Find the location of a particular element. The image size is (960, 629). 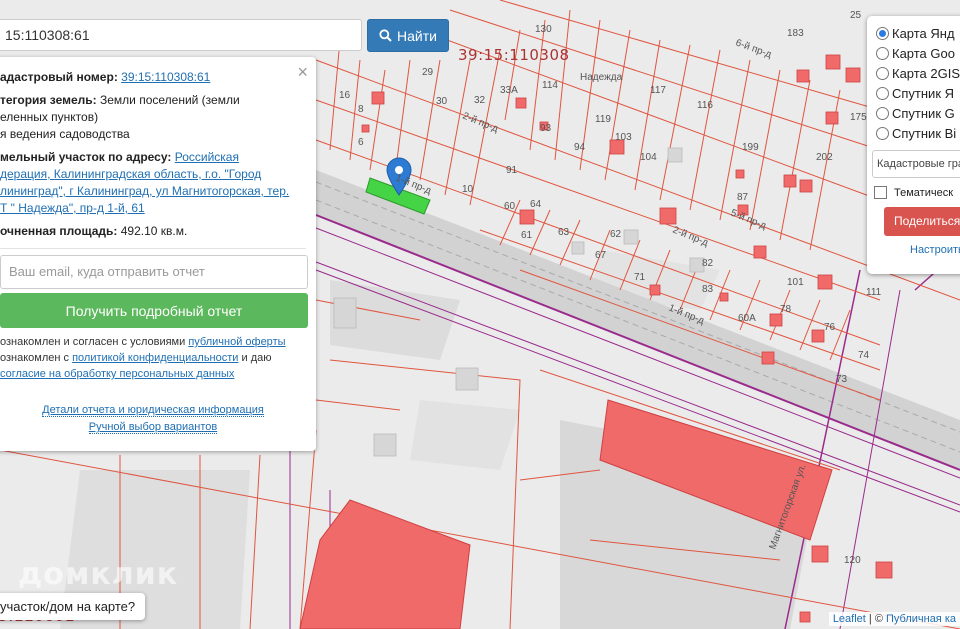

map-attribution: Leaflet | © Публичная ка is located at coordinates (894, 619).